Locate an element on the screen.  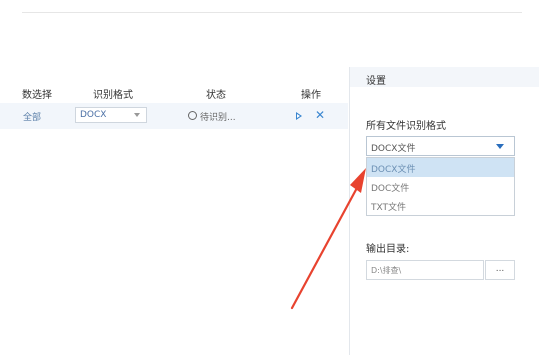
arrow-head is located at coordinates (358, 180).